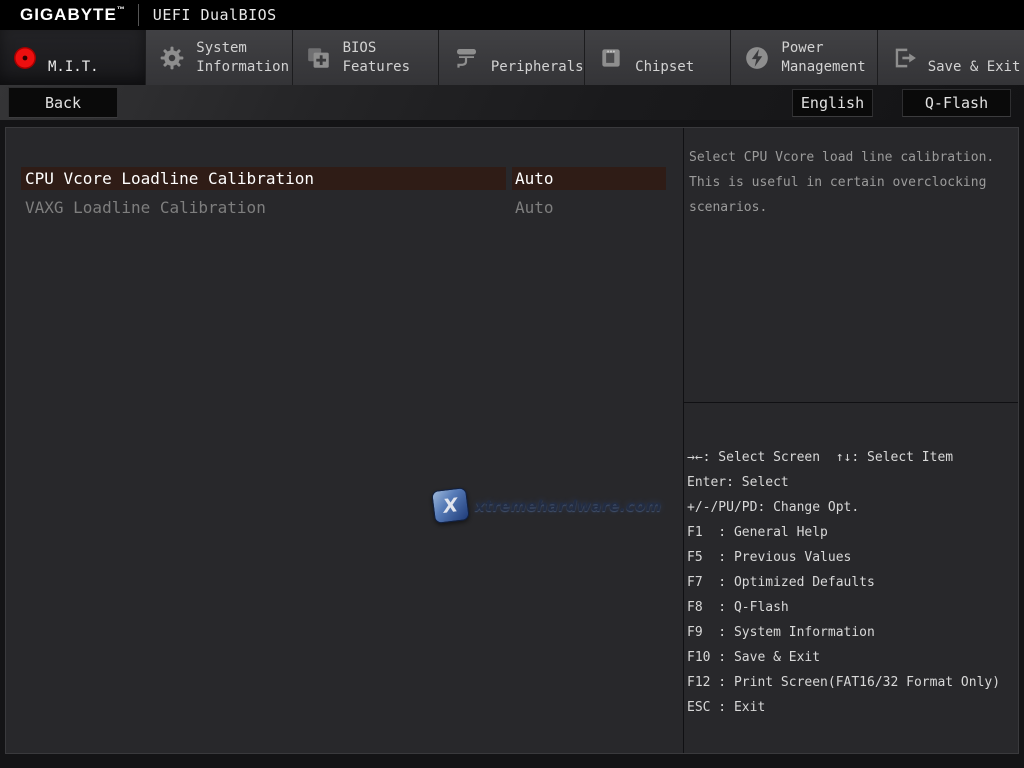 This screenshot has height=768, width=1024. Describe the element at coordinates (904, 58) in the screenshot. I see `exit-door-arrow-icon` at that location.